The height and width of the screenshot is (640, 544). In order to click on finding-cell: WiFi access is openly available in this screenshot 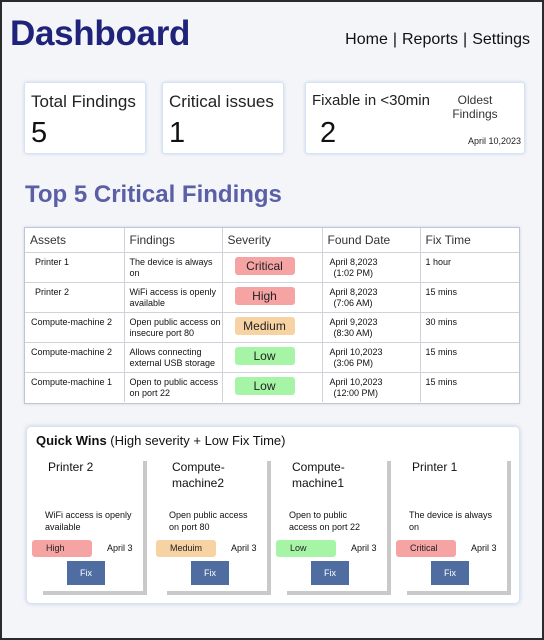, I will do `click(173, 297)`.